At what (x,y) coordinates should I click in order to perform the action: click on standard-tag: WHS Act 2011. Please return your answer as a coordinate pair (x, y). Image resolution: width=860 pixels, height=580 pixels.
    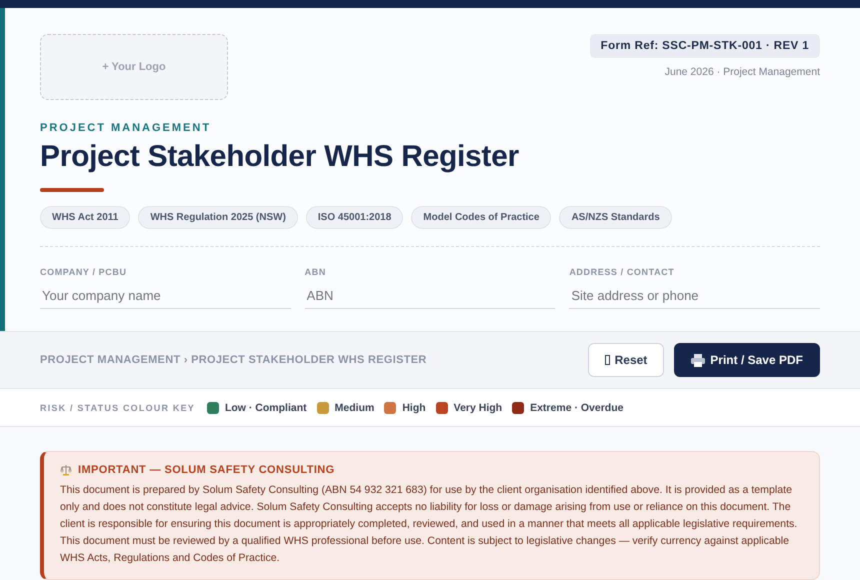
    Looking at the image, I should click on (85, 217).